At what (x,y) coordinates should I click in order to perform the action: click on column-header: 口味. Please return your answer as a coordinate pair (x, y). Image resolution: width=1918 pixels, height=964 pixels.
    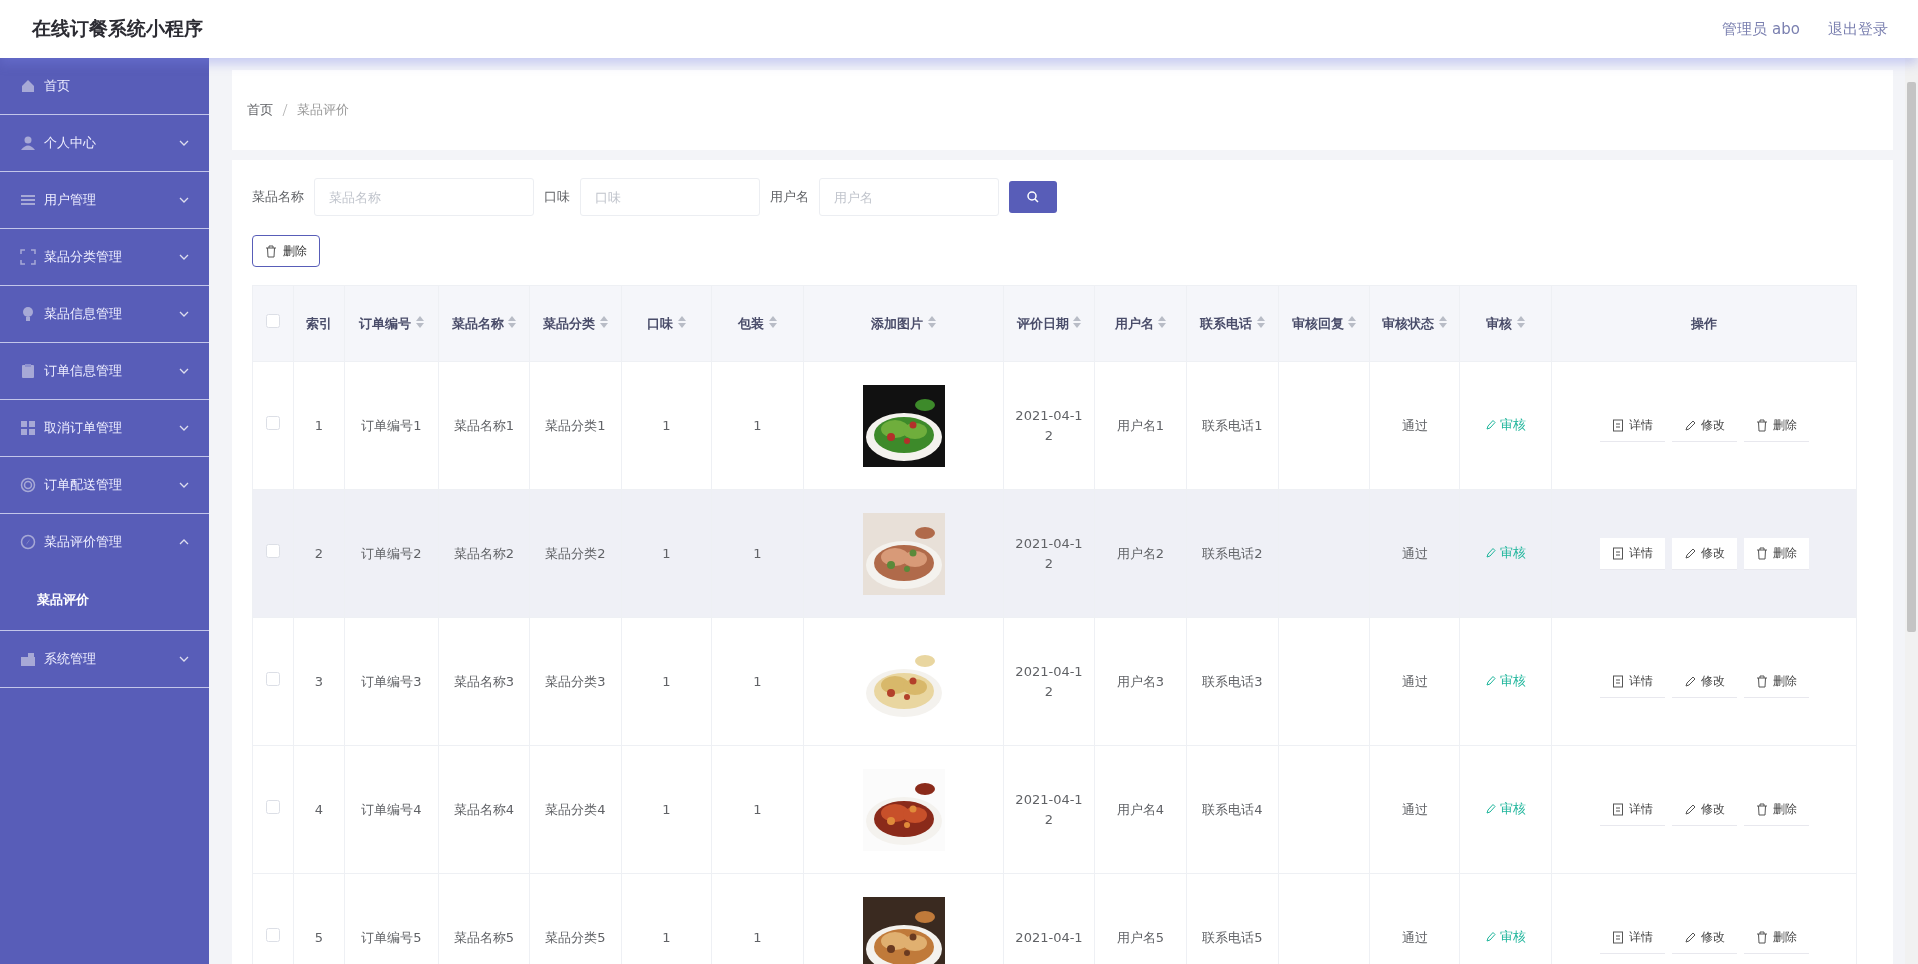
    Looking at the image, I should click on (660, 323).